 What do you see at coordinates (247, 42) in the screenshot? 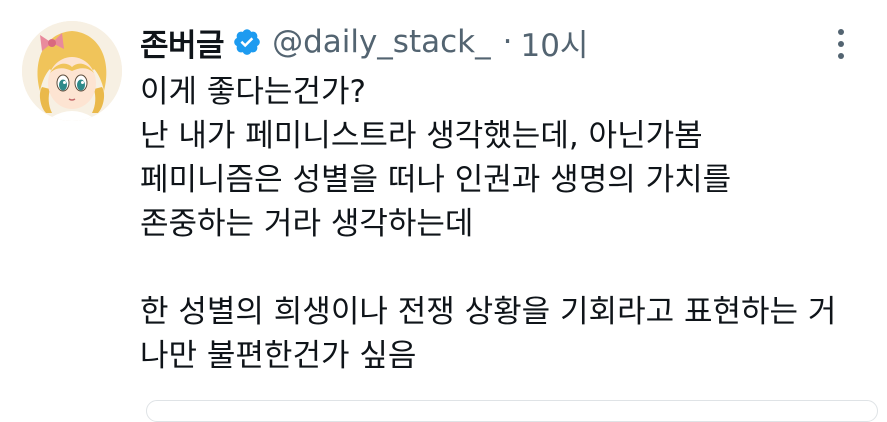
I see `verified-badge-icon` at bounding box center [247, 42].